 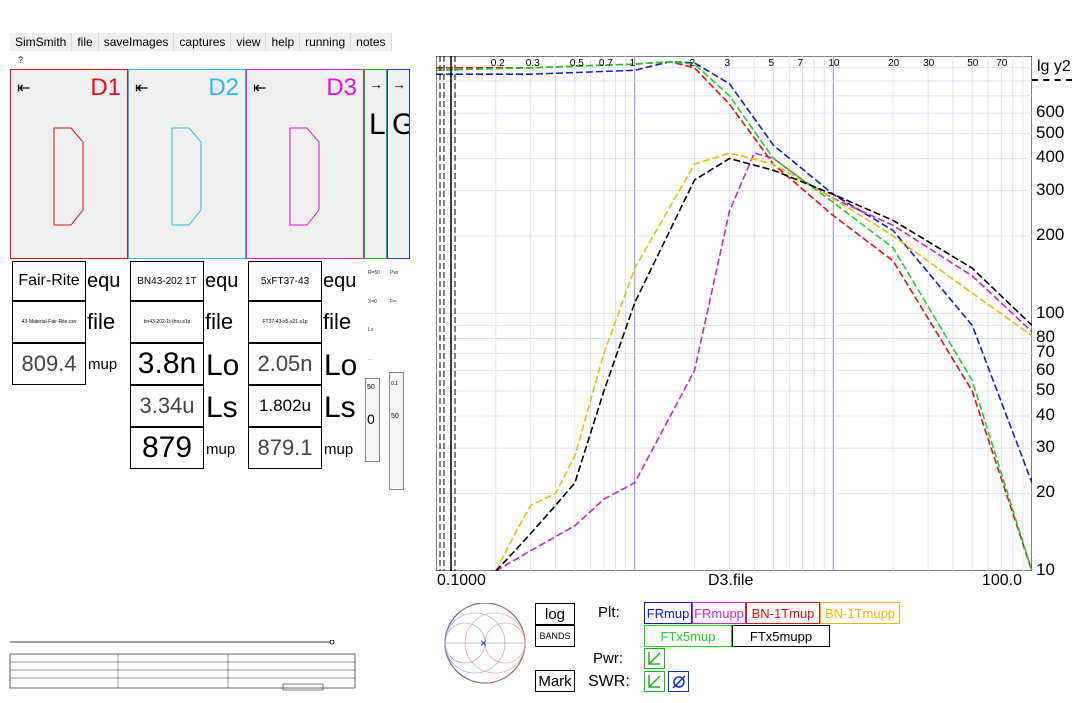 What do you see at coordinates (249, 42) in the screenshot?
I see `menu-view: view` at bounding box center [249, 42].